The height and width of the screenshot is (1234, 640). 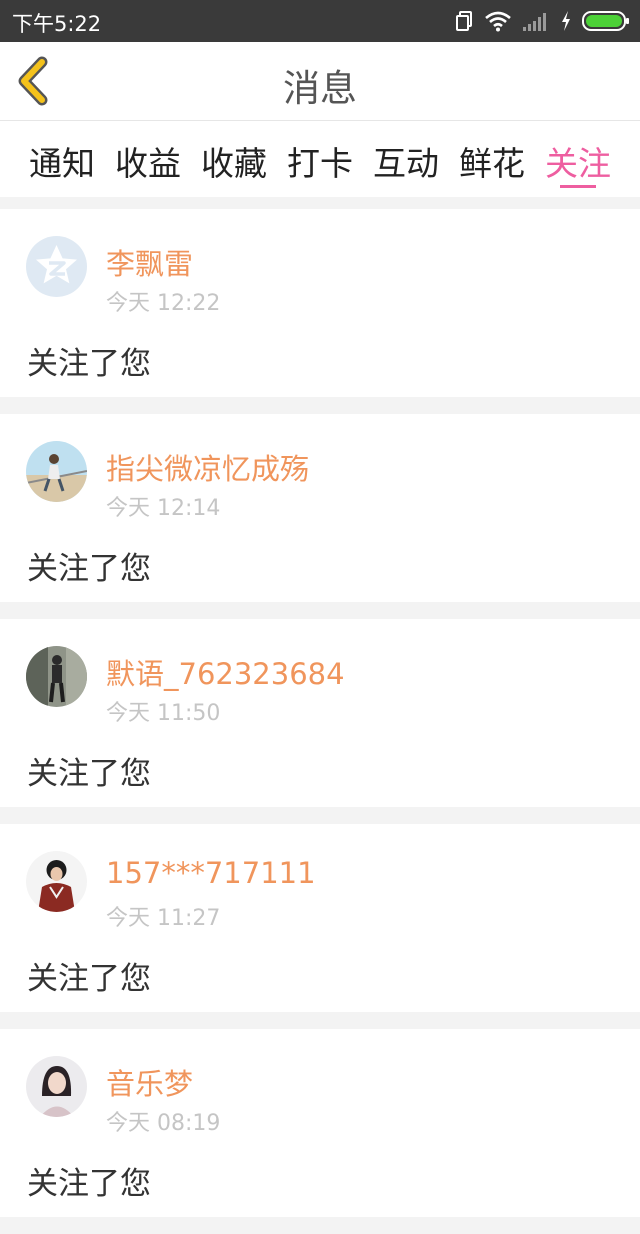 What do you see at coordinates (163, 303) in the screenshot?
I see `message-time: 今天 12:22` at bounding box center [163, 303].